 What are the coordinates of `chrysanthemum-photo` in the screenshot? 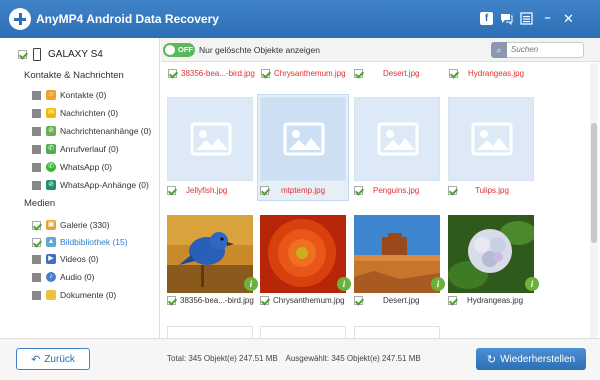 It's located at (303, 254).